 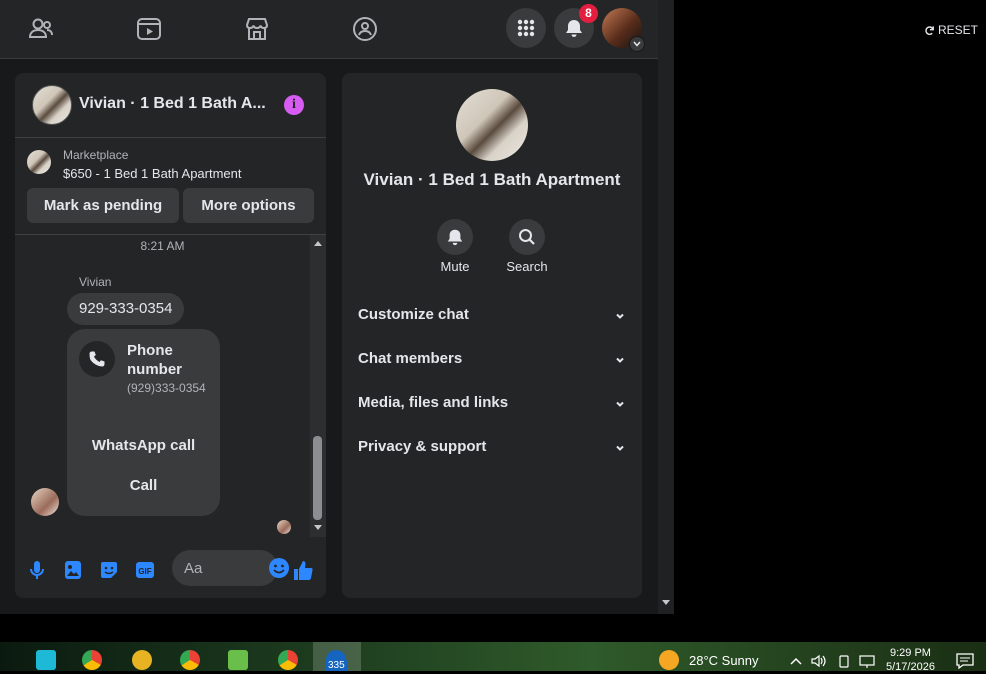 I want to click on emoji-icon, so click(x=279, y=570).